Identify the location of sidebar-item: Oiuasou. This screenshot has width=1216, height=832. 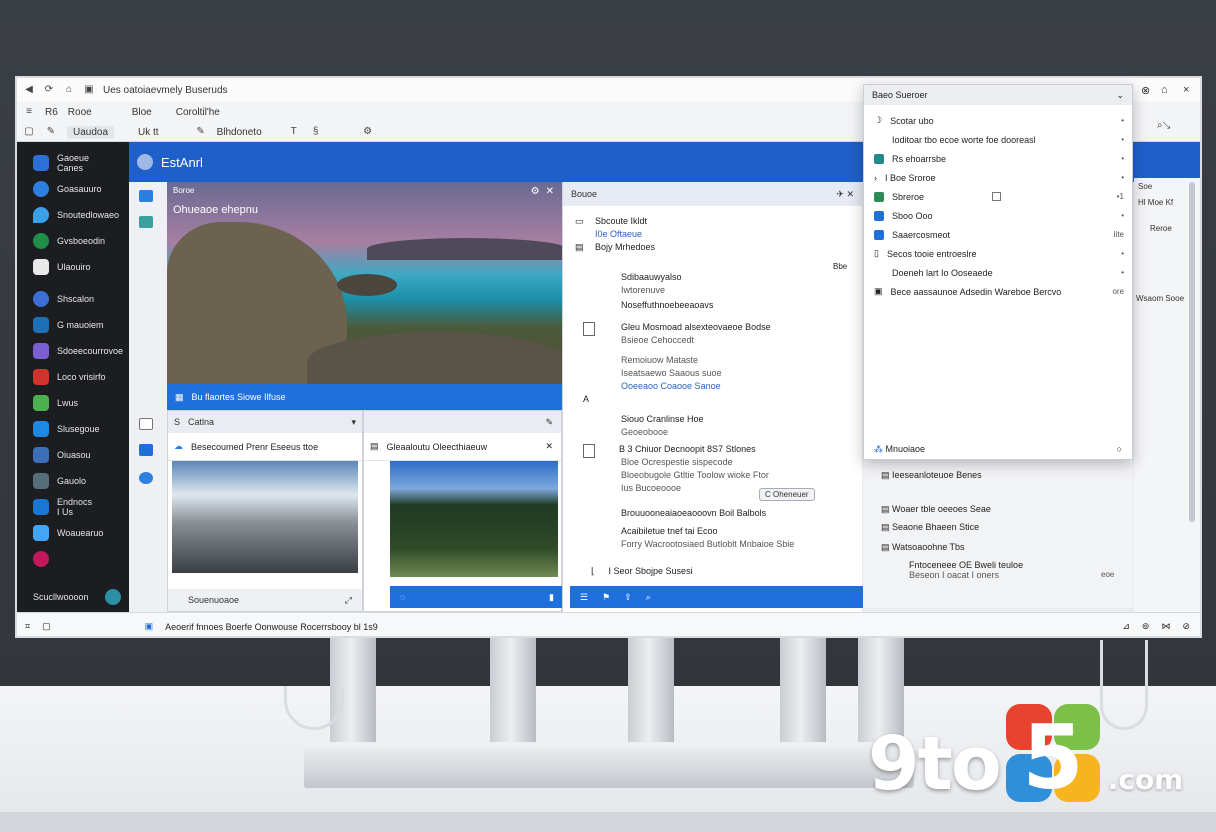
(73, 455).